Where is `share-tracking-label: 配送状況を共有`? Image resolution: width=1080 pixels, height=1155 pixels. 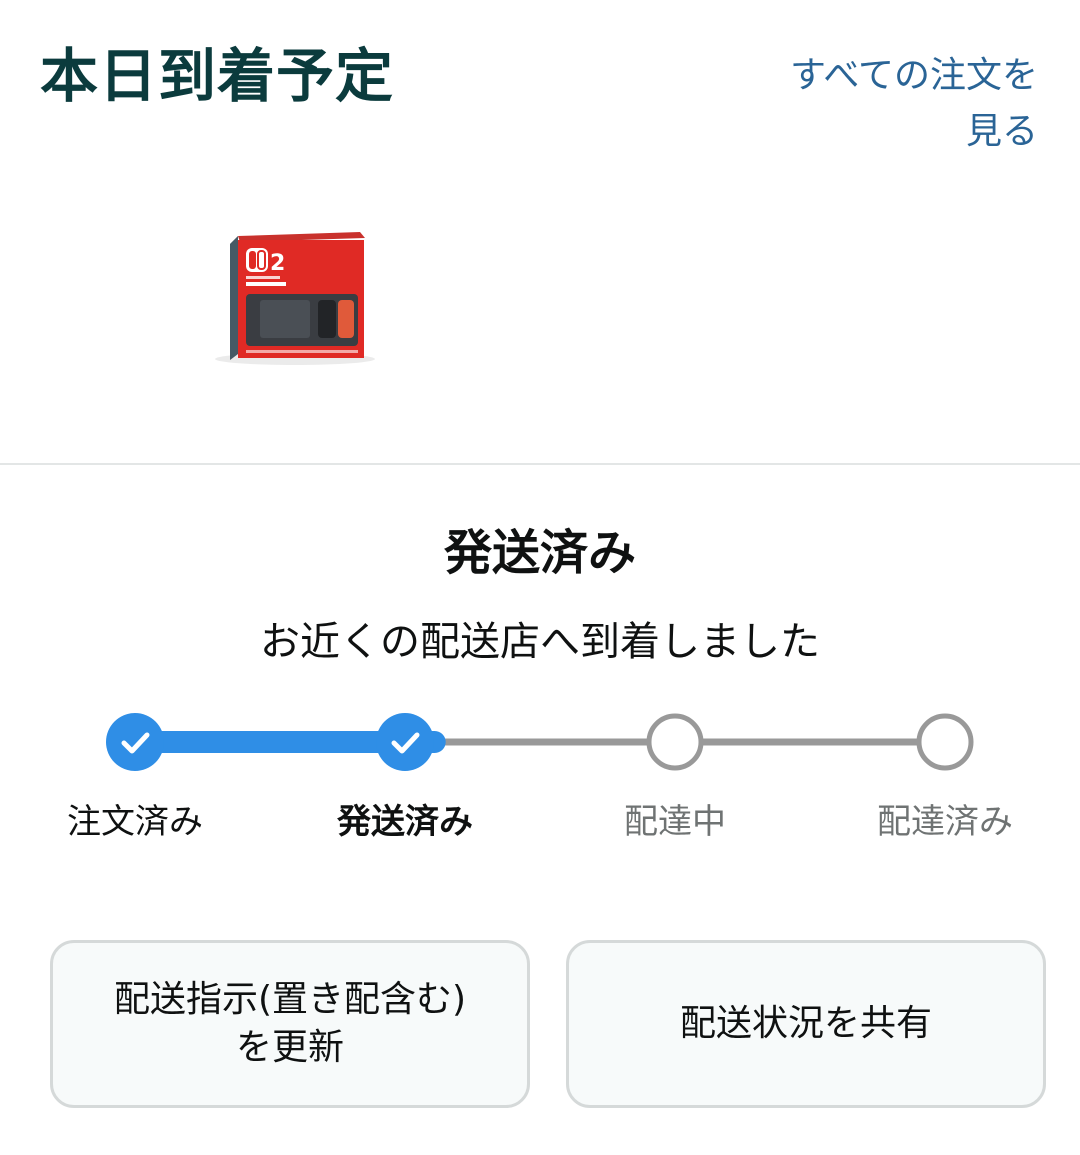 share-tracking-label: 配送状況を共有 is located at coordinates (805, 1023).